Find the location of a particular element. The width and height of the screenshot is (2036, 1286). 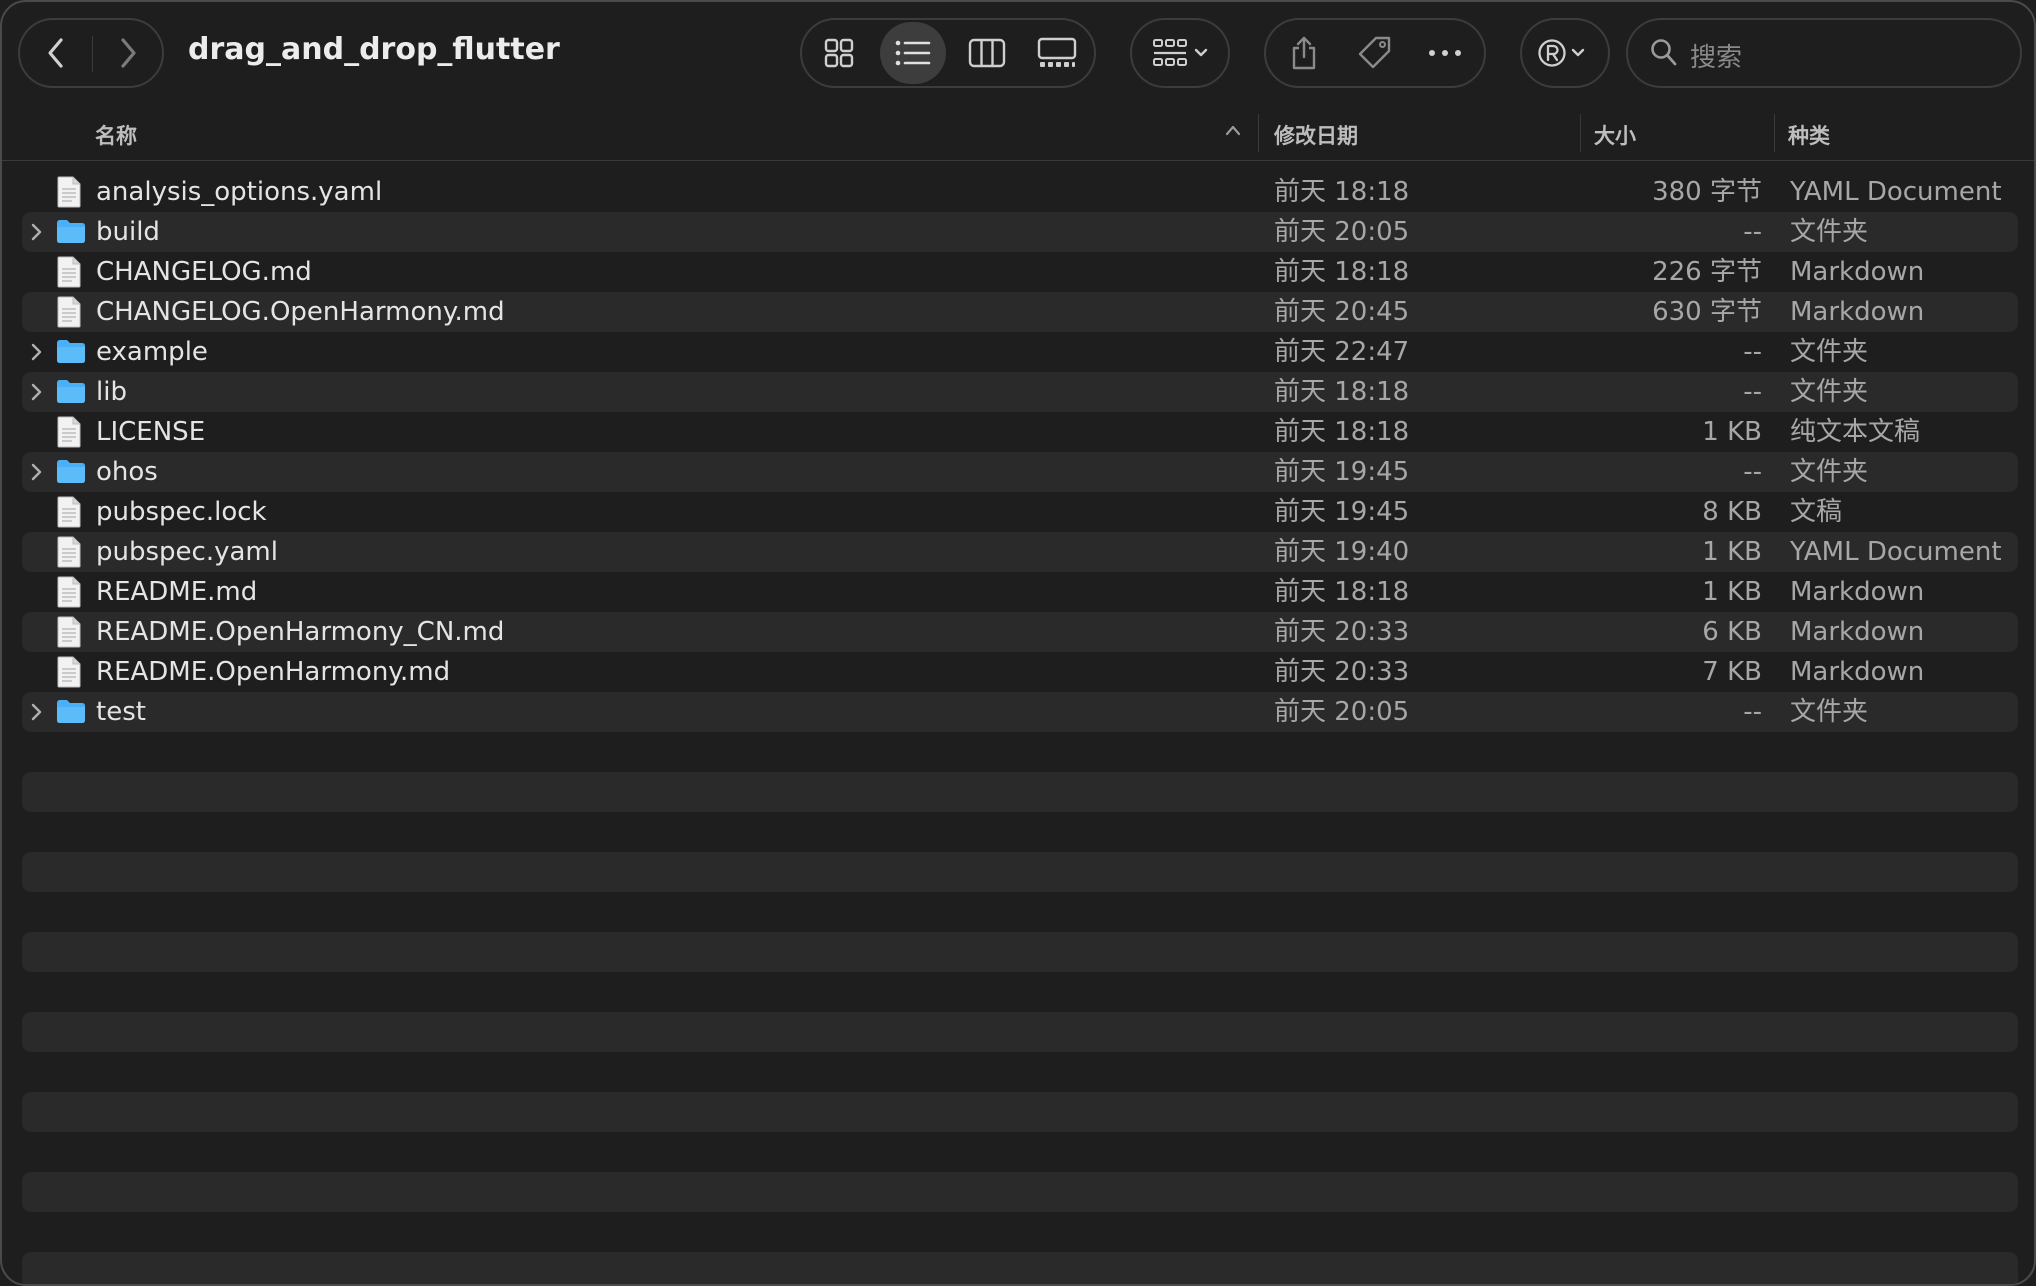

file-row: build 前天 20:05 -- 文件夹 is located at coordinates (1020, 232).